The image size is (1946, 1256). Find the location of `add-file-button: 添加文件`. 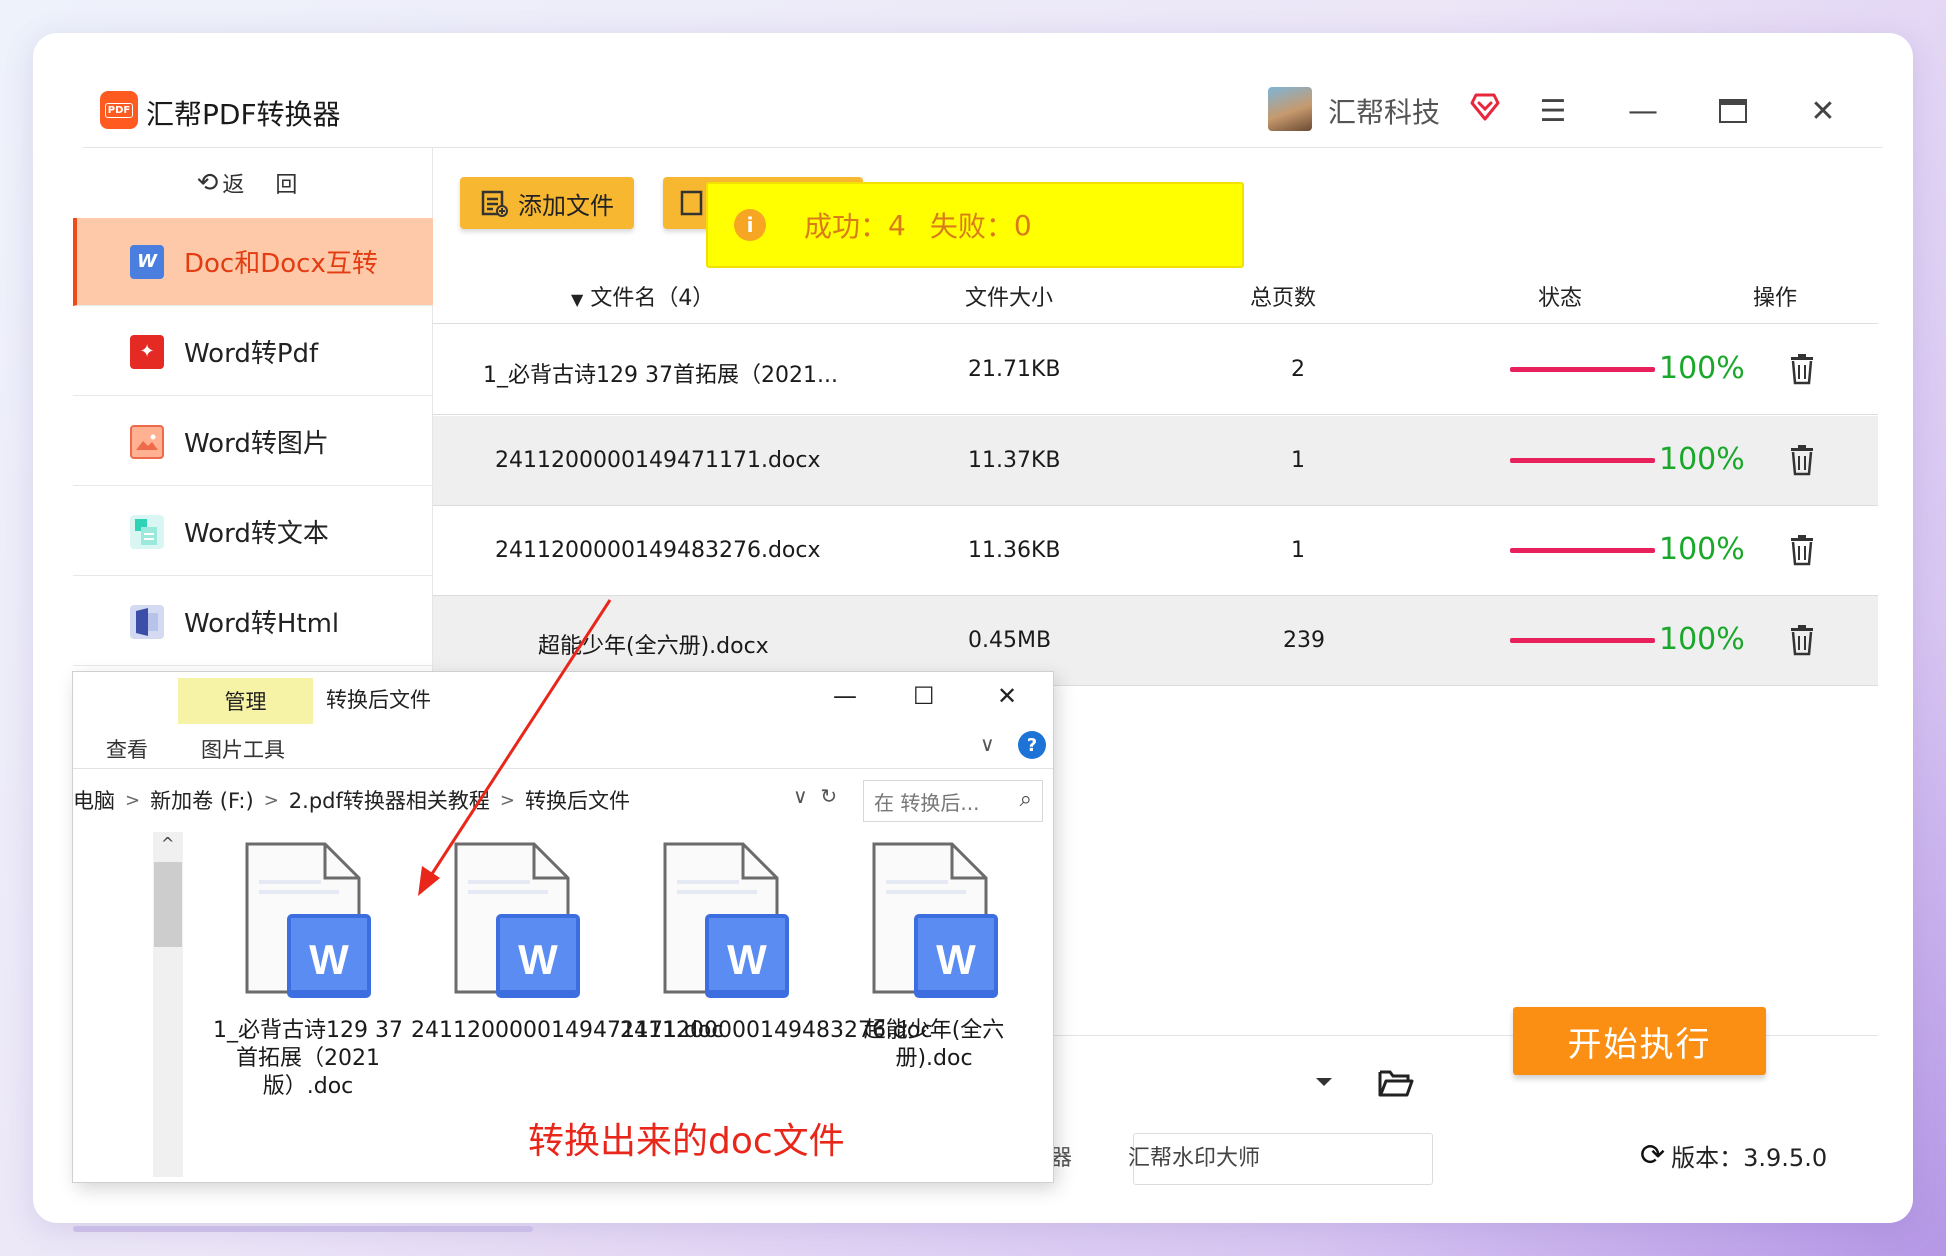

add-file-button: 添加文件 is located at coordinates (547, 203).